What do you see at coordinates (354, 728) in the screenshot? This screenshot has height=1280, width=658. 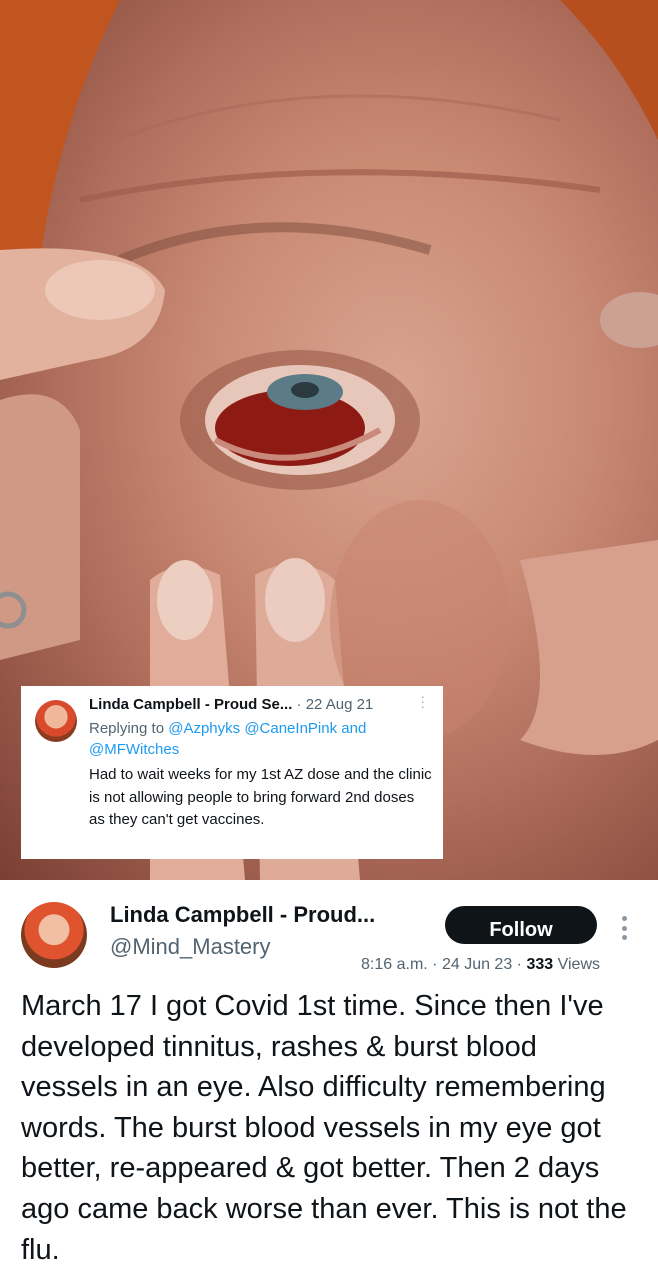 I see `mention-separator: and` at bounding box center [354, 728].